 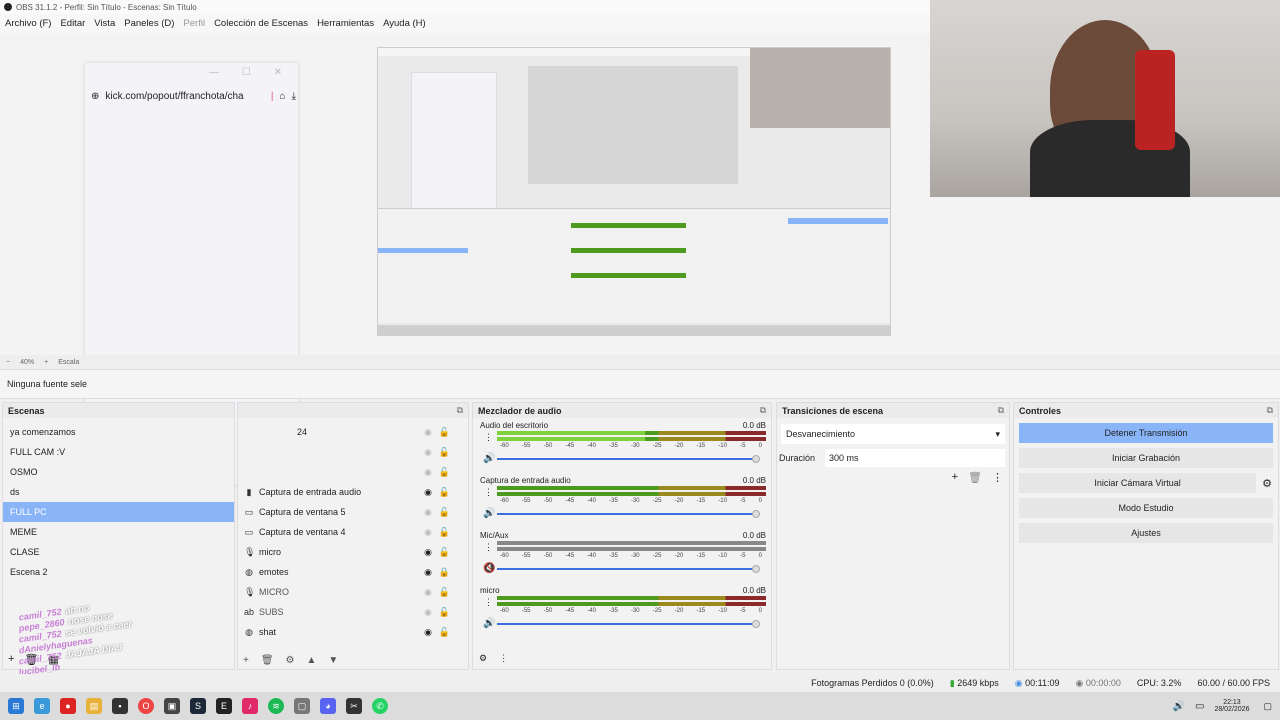 I want to click on add-scene-button: +, so click(x=11, y=659).